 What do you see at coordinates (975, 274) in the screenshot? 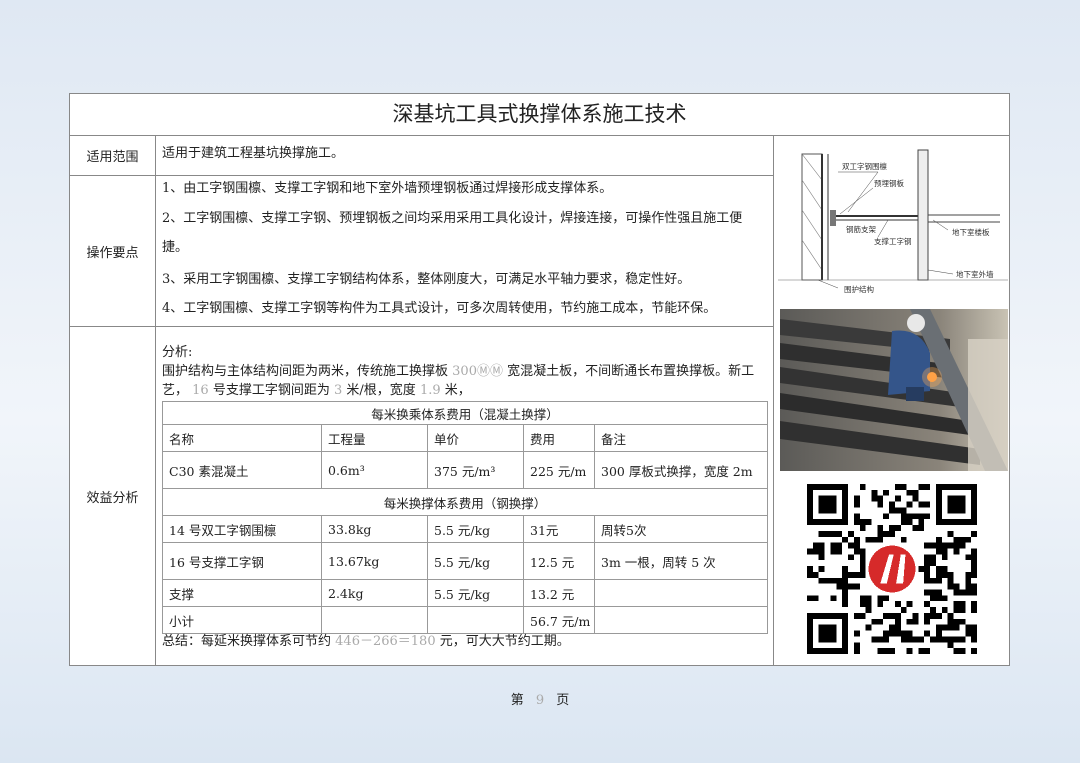
I see `diagram-label-wall: 地下室外墙` at bounding box center [975, 274].